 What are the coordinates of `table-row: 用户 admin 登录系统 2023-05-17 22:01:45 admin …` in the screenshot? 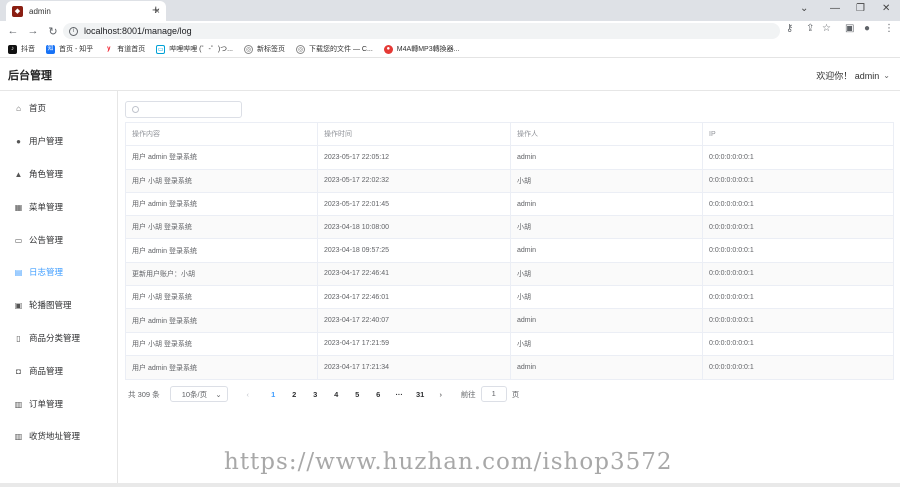 It's located at (509, 204).